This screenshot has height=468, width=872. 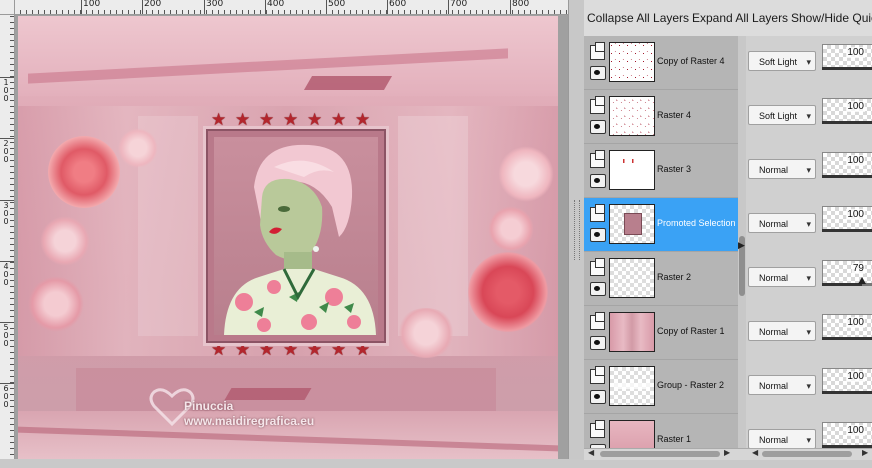 I want to click on ruler-label: 300, so click(x=215, y=4).